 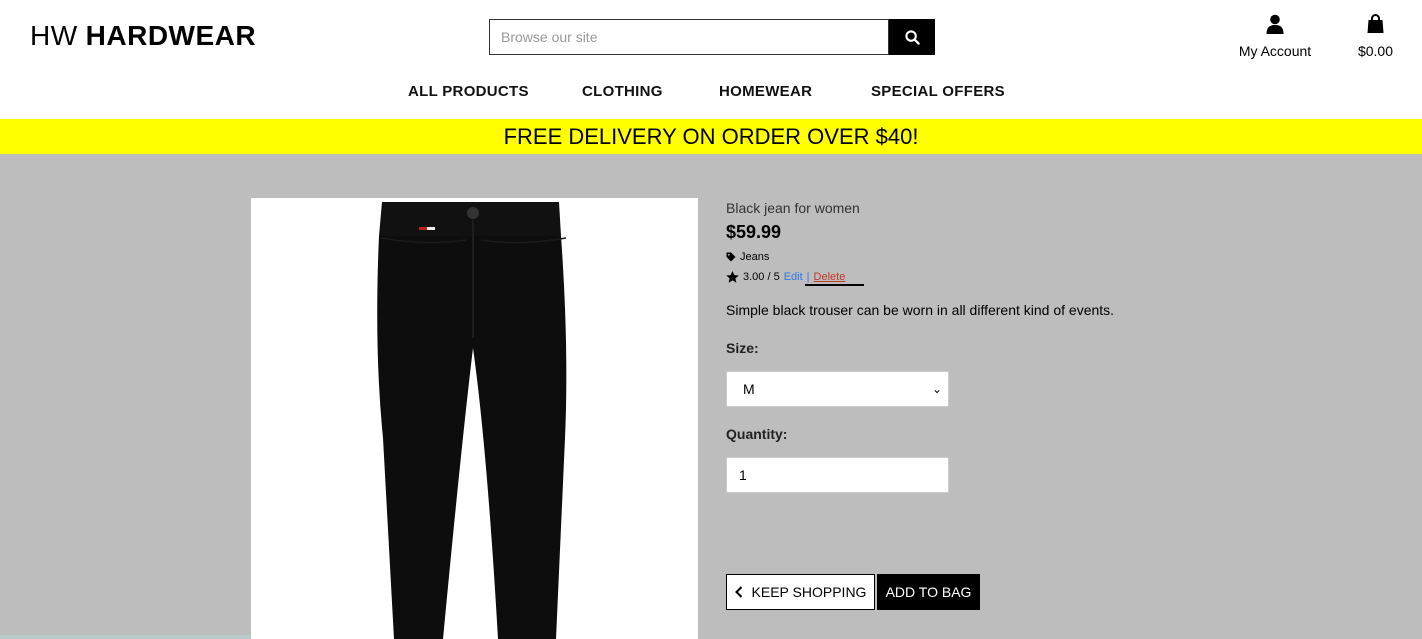 I want to click on brand-logo: HW HARDWEAR, so click(x=143, y=36).